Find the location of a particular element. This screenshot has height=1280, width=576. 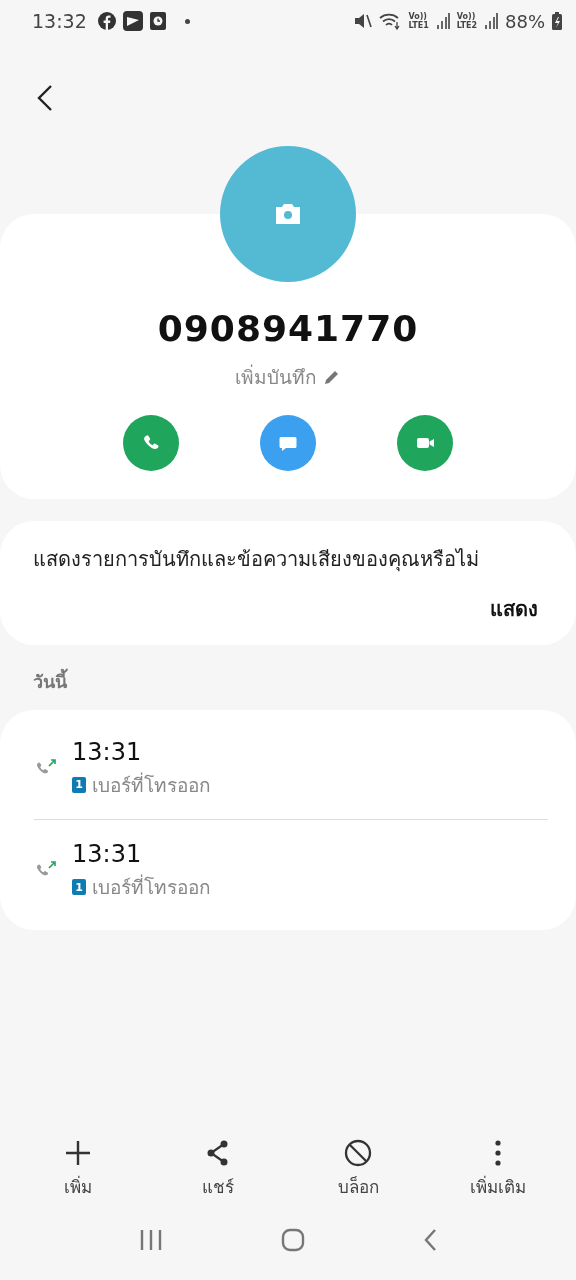

app-icon is located at coordinates (132, 21).